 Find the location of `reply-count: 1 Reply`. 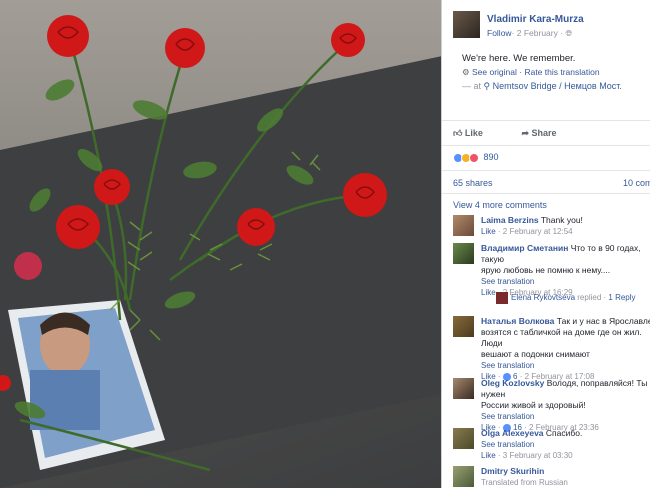

reply-count: 1 Reply is located at coordinates (621, 297).